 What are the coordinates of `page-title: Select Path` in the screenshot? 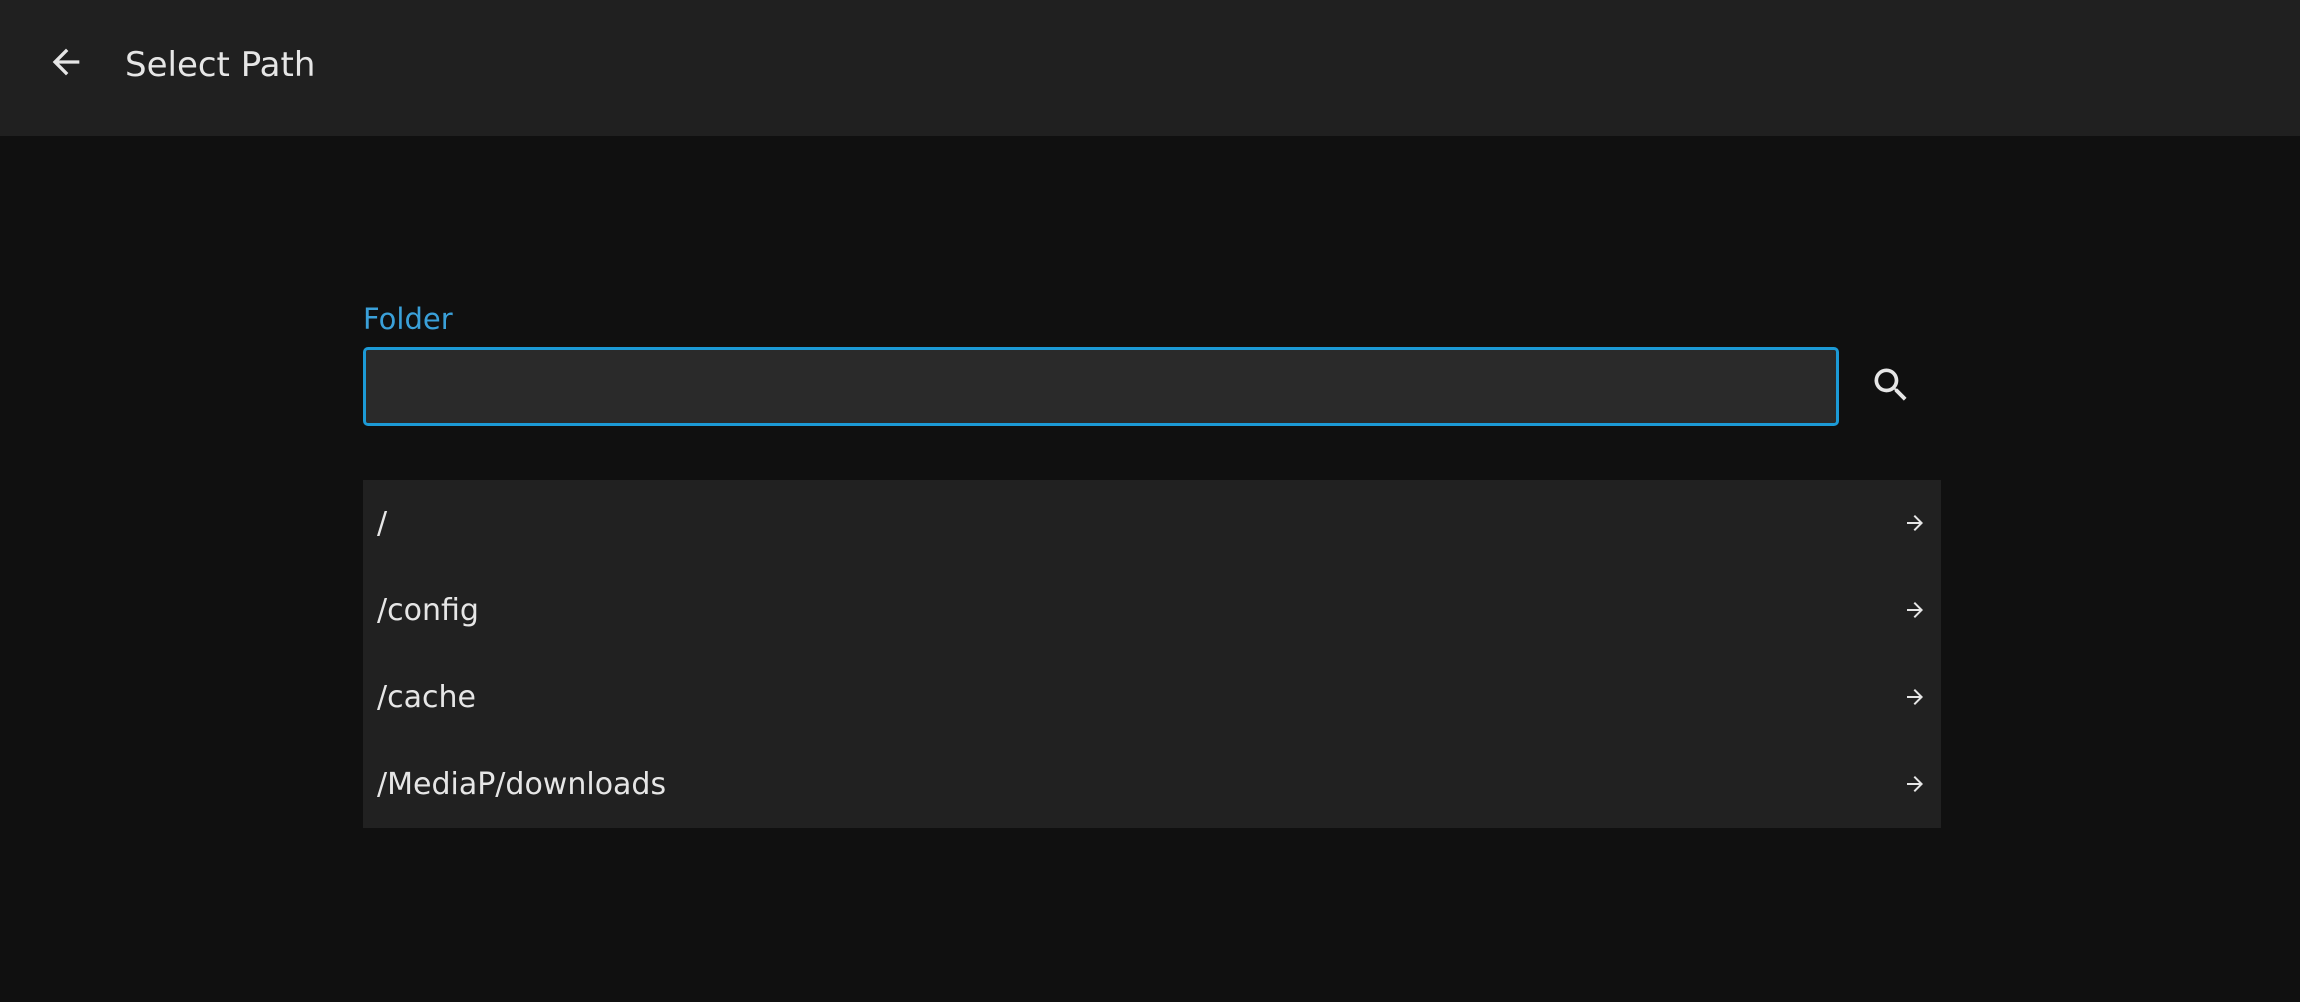 It's located at (220, 65).